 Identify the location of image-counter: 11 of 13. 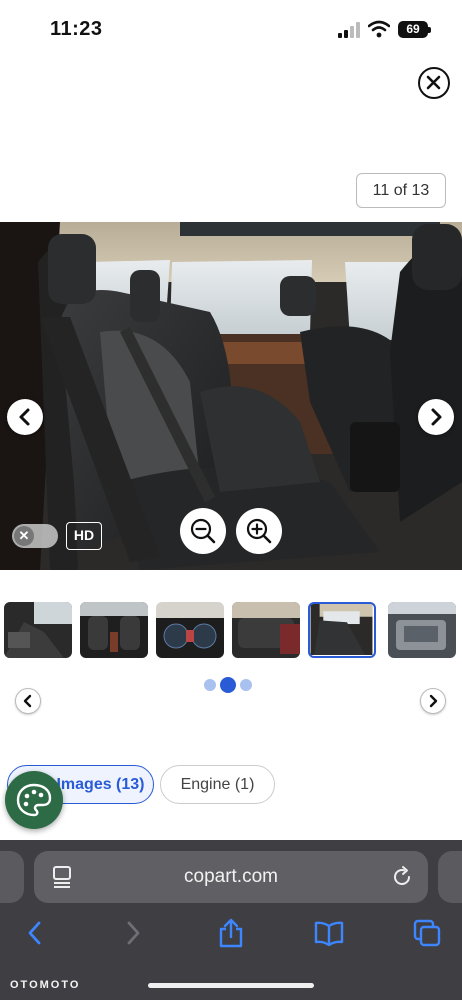
(401, 190).